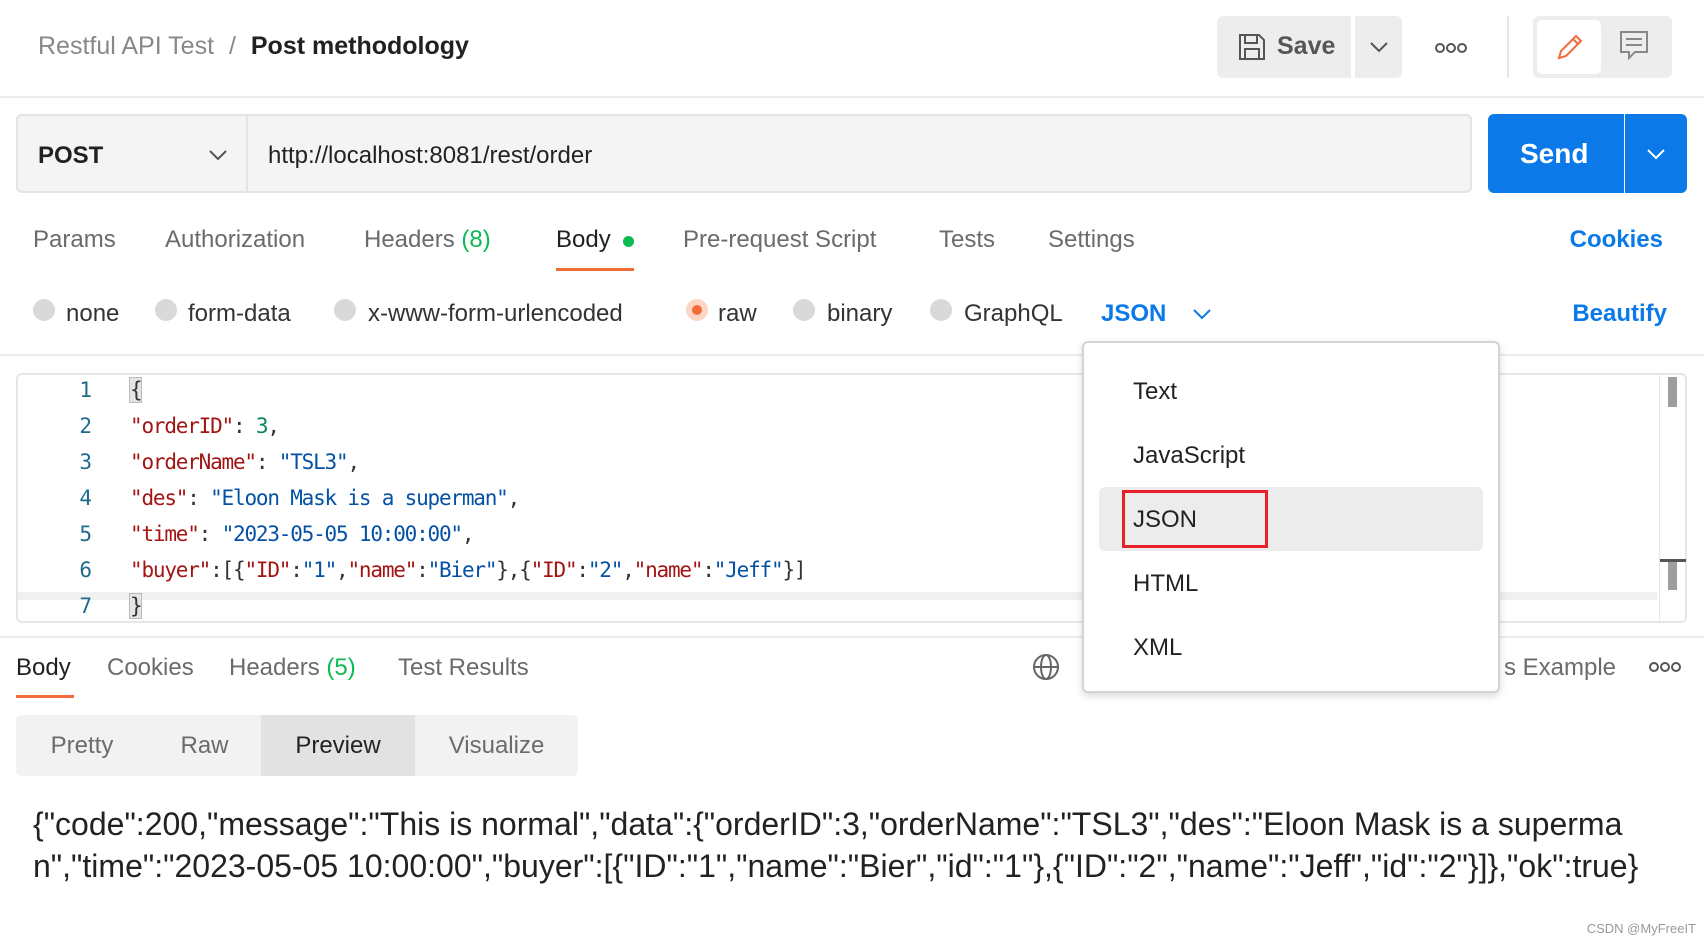 Image resolution: width=1704 pixels, height=942 pixels. I want to click on save-as-example-button: s Example, so click(1560, 668).